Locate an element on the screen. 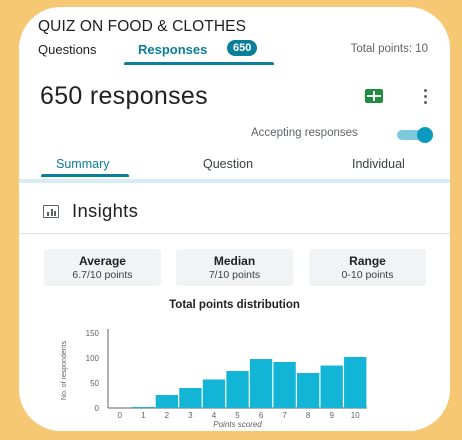 This screenshot has height=440, width=462. sheets-icon is located at coordinates (374, 96).